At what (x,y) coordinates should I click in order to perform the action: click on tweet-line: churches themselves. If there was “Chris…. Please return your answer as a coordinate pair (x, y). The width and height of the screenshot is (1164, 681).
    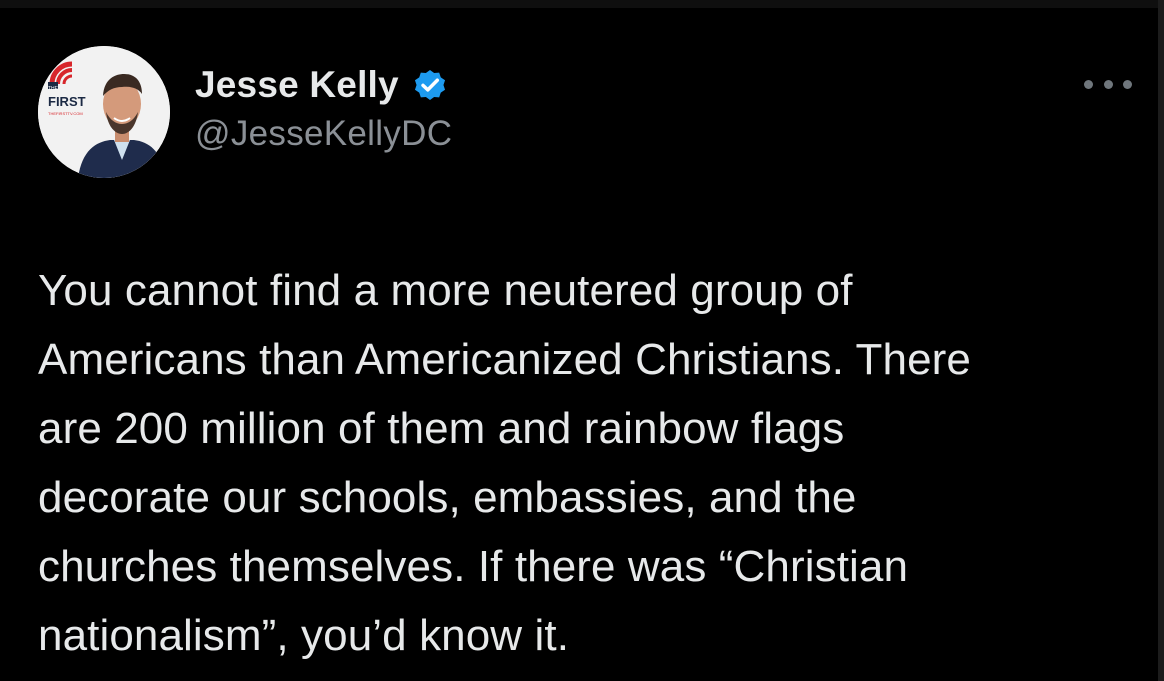
    Looking at the image, I should click on (473, 566).